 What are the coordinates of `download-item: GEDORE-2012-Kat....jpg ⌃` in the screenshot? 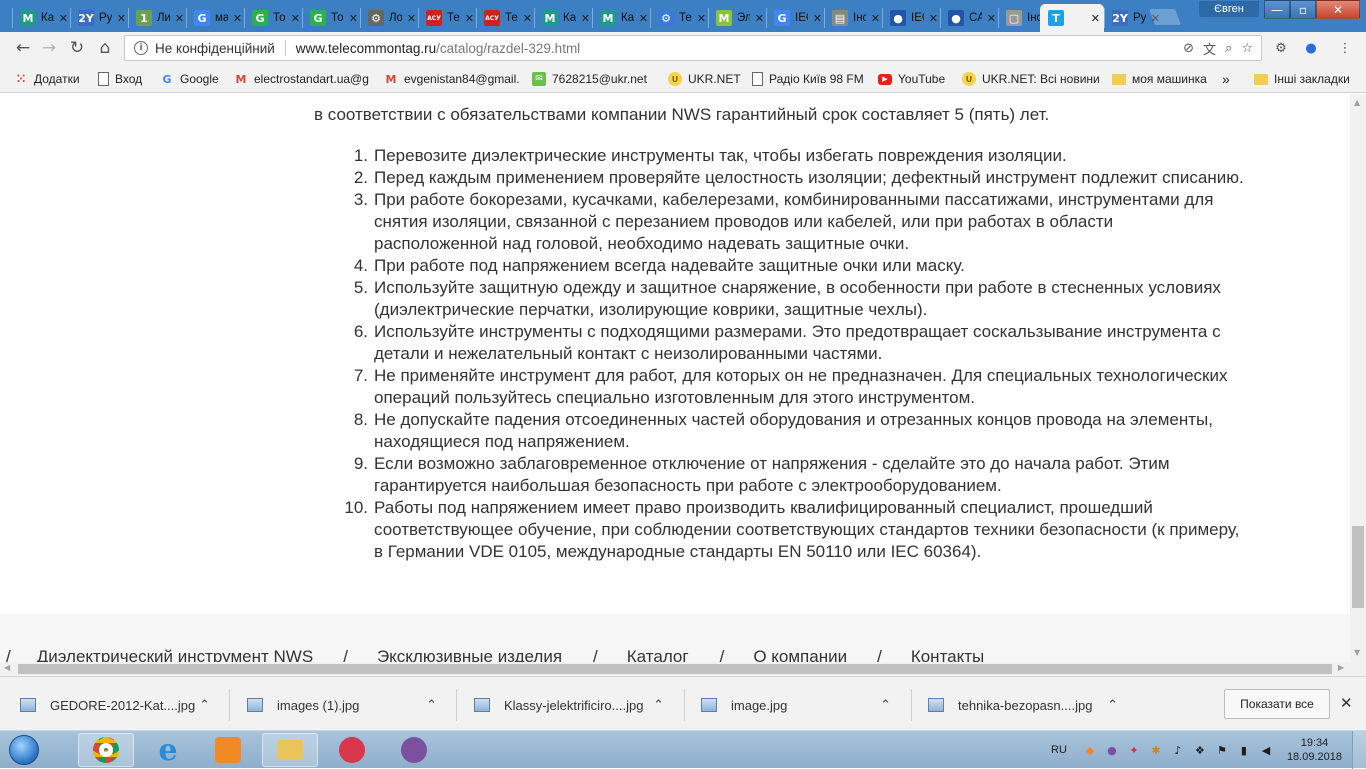 It's located at (105, 705).